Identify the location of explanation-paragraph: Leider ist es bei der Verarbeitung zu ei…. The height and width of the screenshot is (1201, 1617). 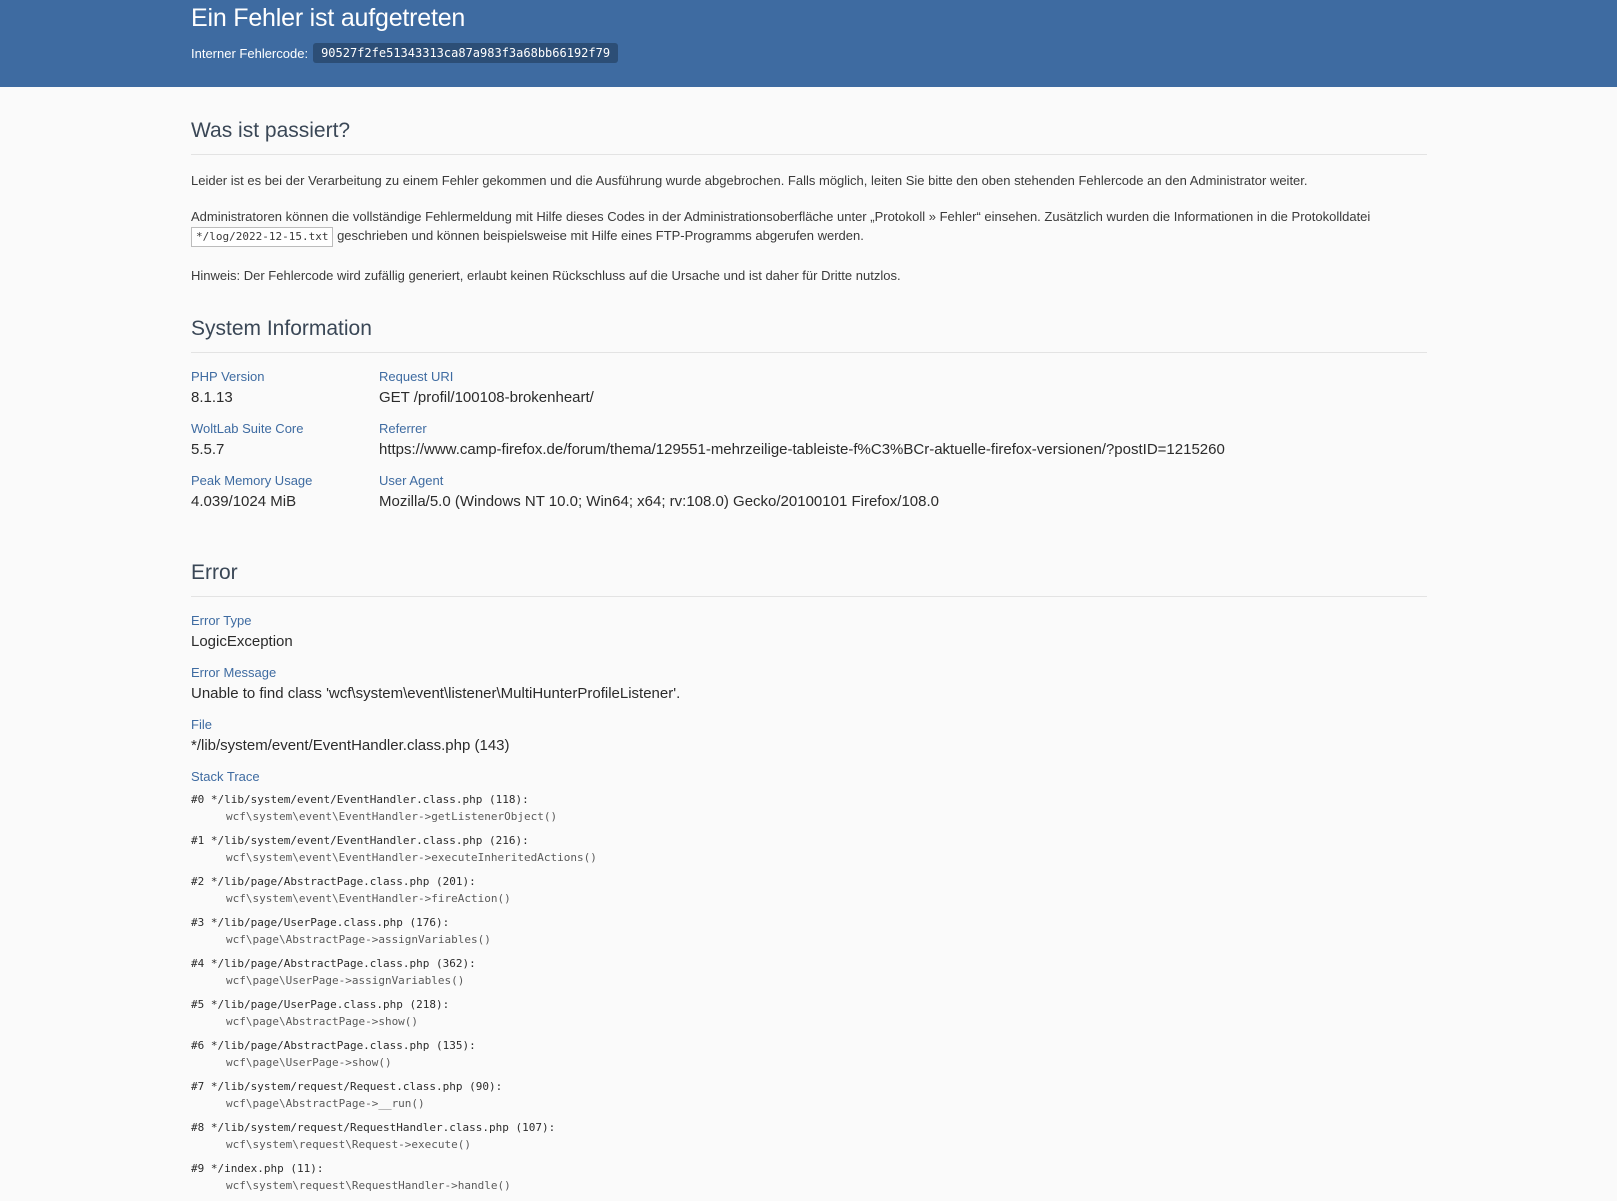
(749, 180).